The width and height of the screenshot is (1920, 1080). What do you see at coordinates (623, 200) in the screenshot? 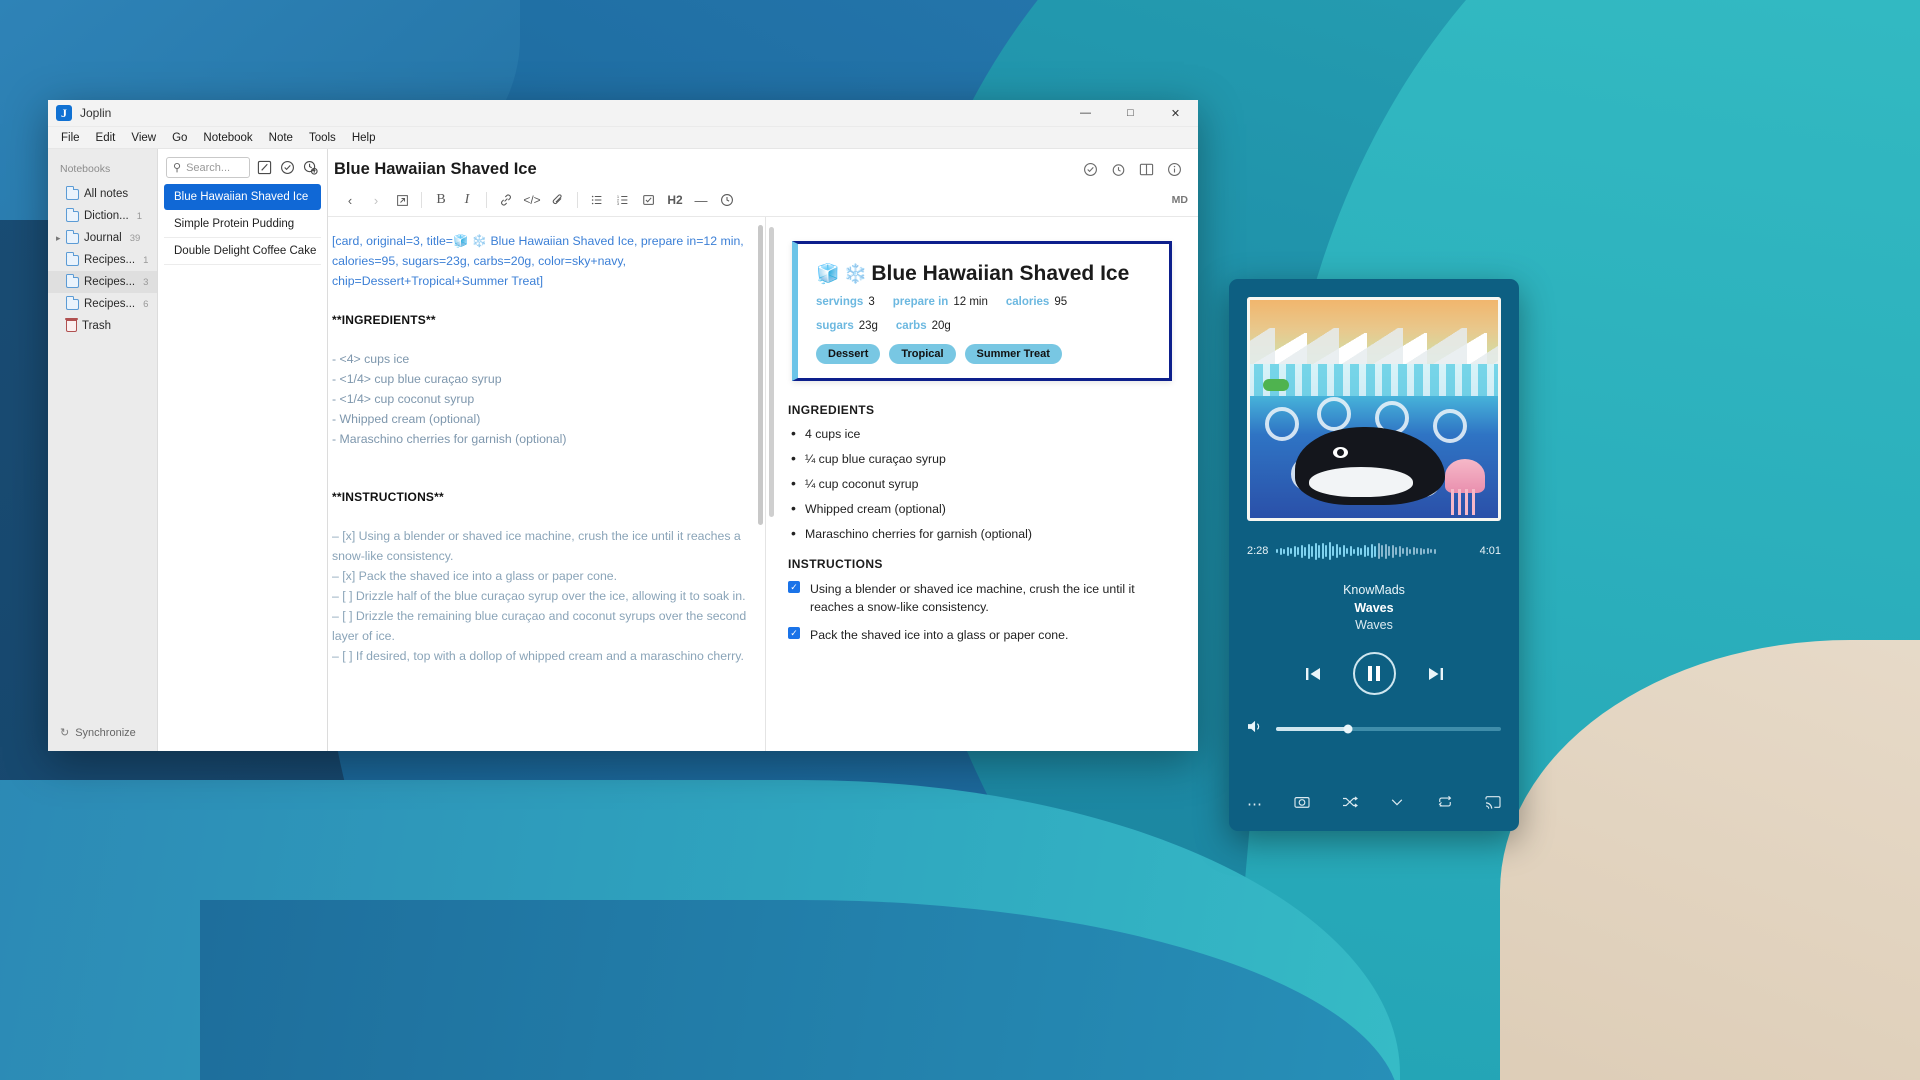
I see `numbered-list-icon: 1 2 3` at bounding box center [623, 200].